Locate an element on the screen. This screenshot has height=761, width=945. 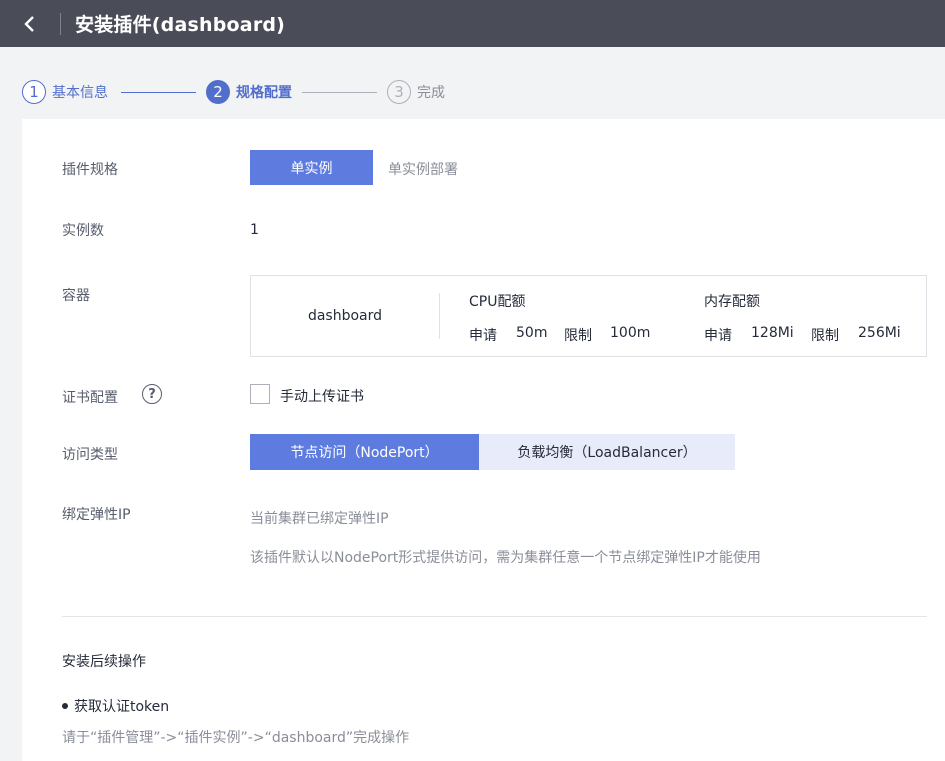
help-icon: ? is located at coordinates (152, 394).